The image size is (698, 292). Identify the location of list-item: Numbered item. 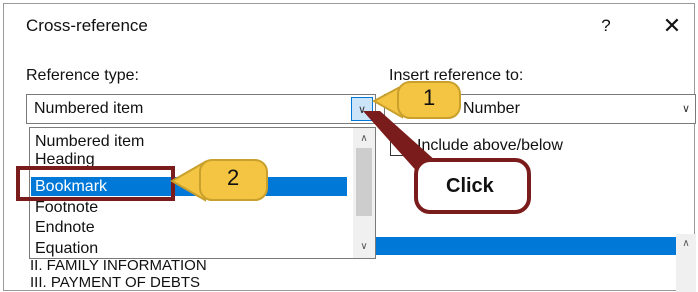
(89, 141).